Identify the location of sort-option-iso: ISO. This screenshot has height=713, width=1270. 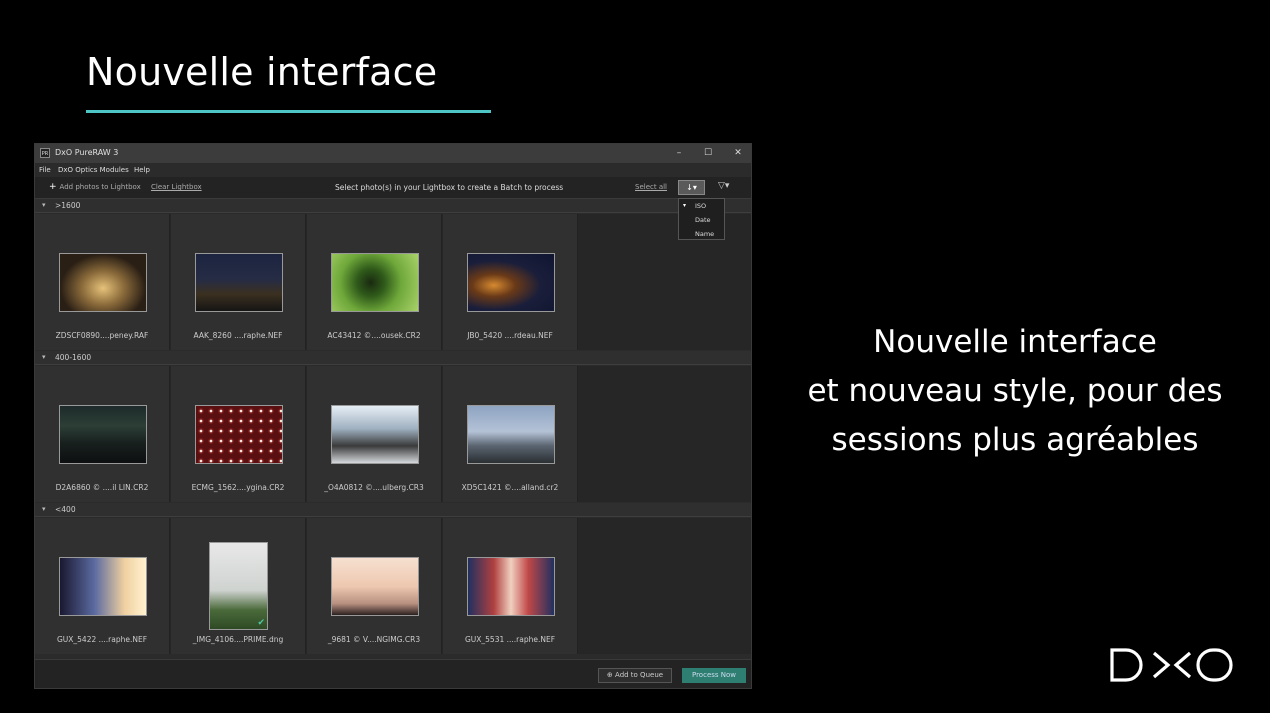
(700, 206).